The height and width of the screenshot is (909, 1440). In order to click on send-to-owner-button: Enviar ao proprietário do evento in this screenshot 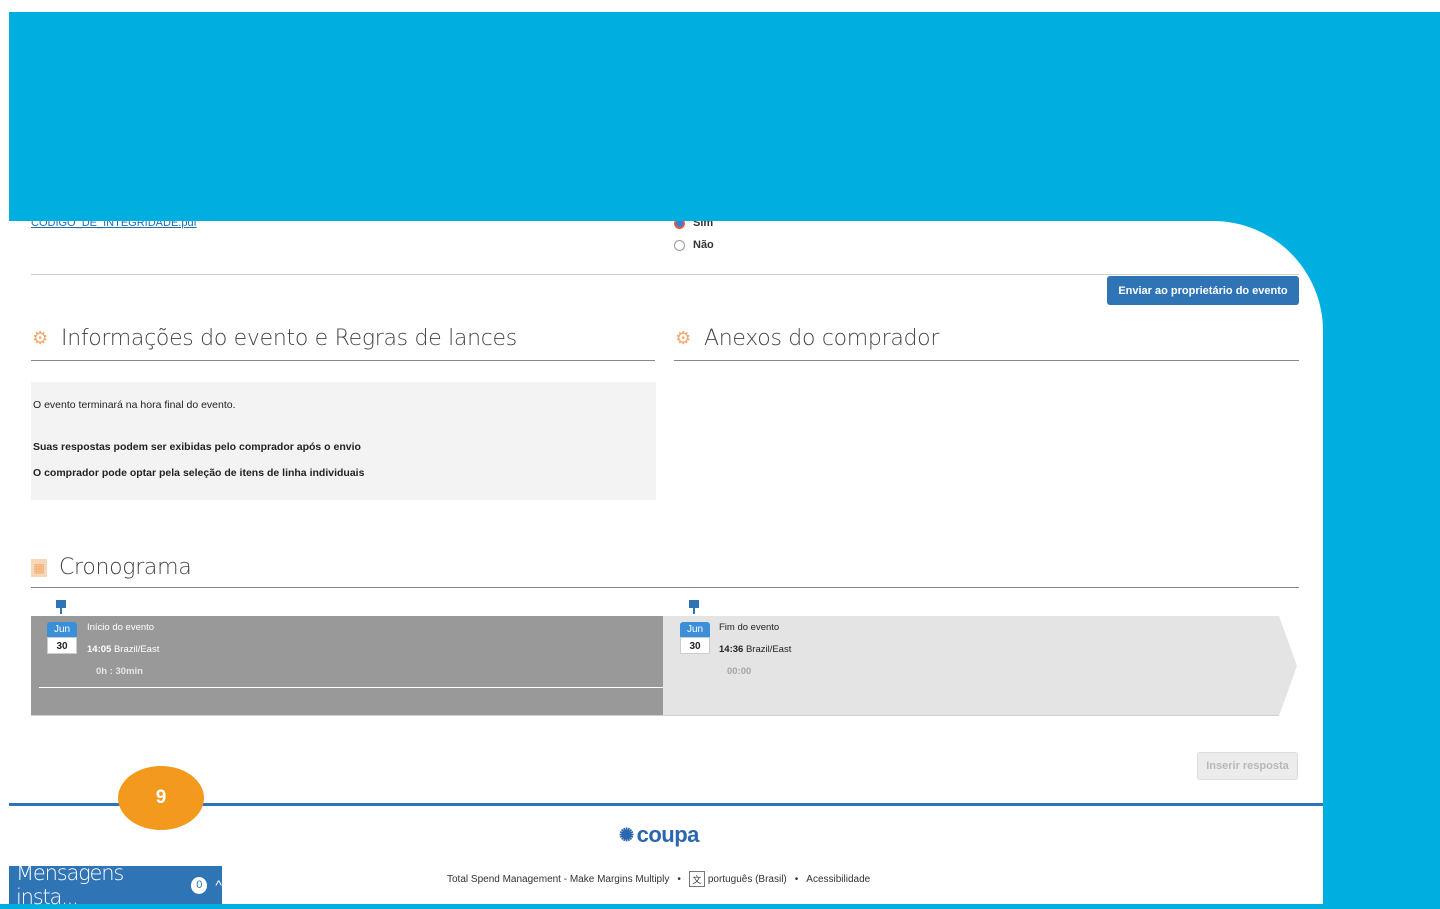, I will do `click(1203, 290)`.